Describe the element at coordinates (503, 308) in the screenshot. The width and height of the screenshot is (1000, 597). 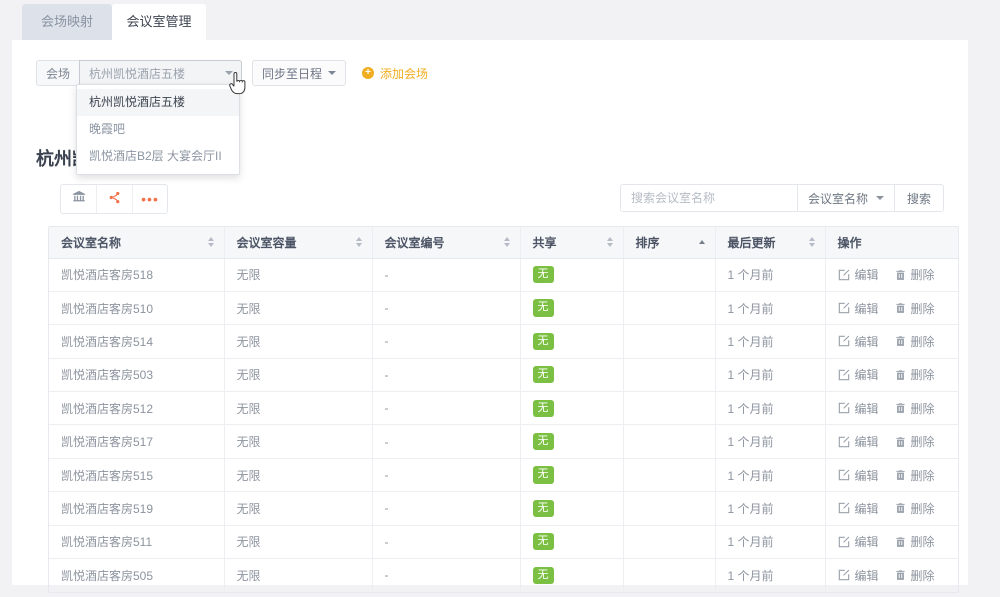
I see `table-row: 凯悦酒店客房510 无限 - 无 1 个月前 编辑 删除` at that location.